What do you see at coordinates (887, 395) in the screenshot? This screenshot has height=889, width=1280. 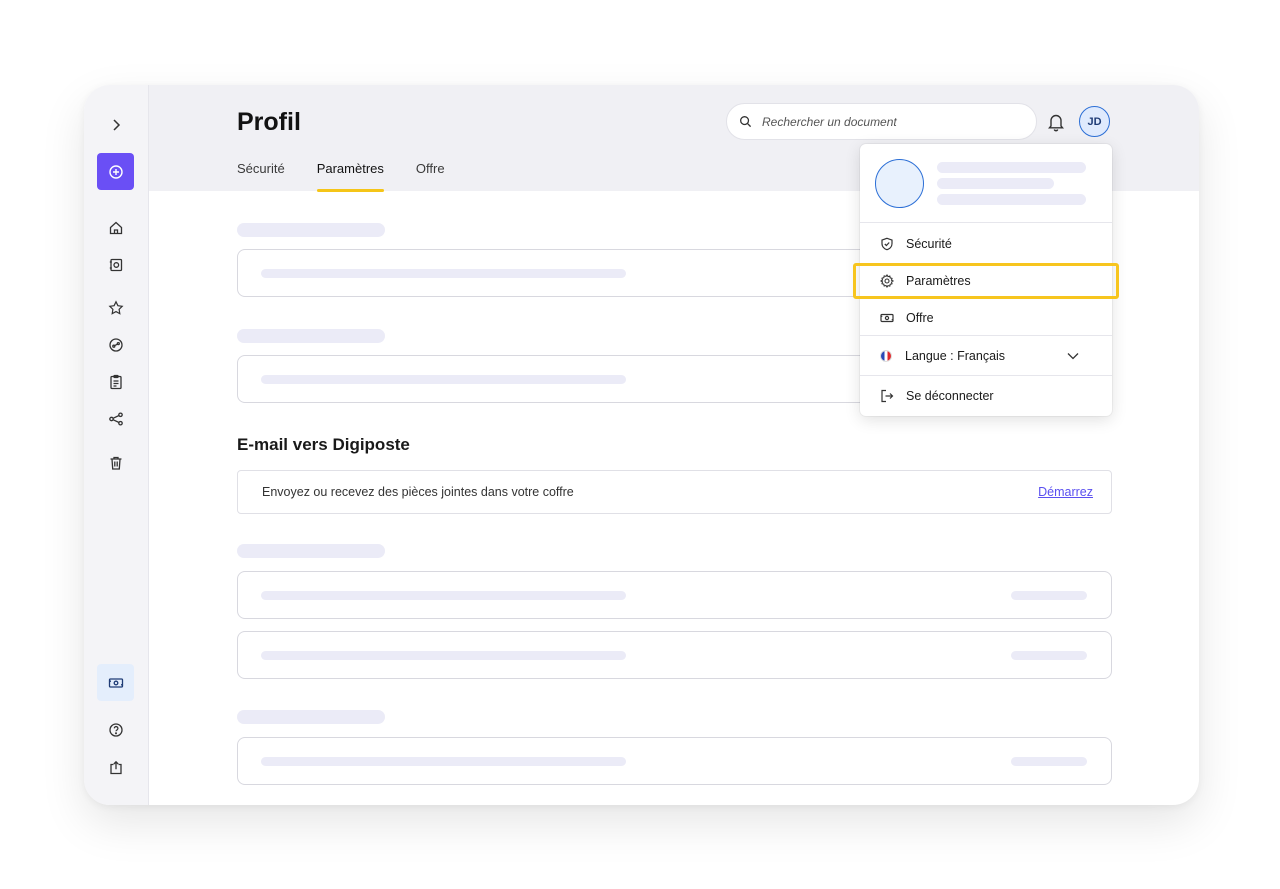 I see `logout-icon` at bounding box center [887, 395].